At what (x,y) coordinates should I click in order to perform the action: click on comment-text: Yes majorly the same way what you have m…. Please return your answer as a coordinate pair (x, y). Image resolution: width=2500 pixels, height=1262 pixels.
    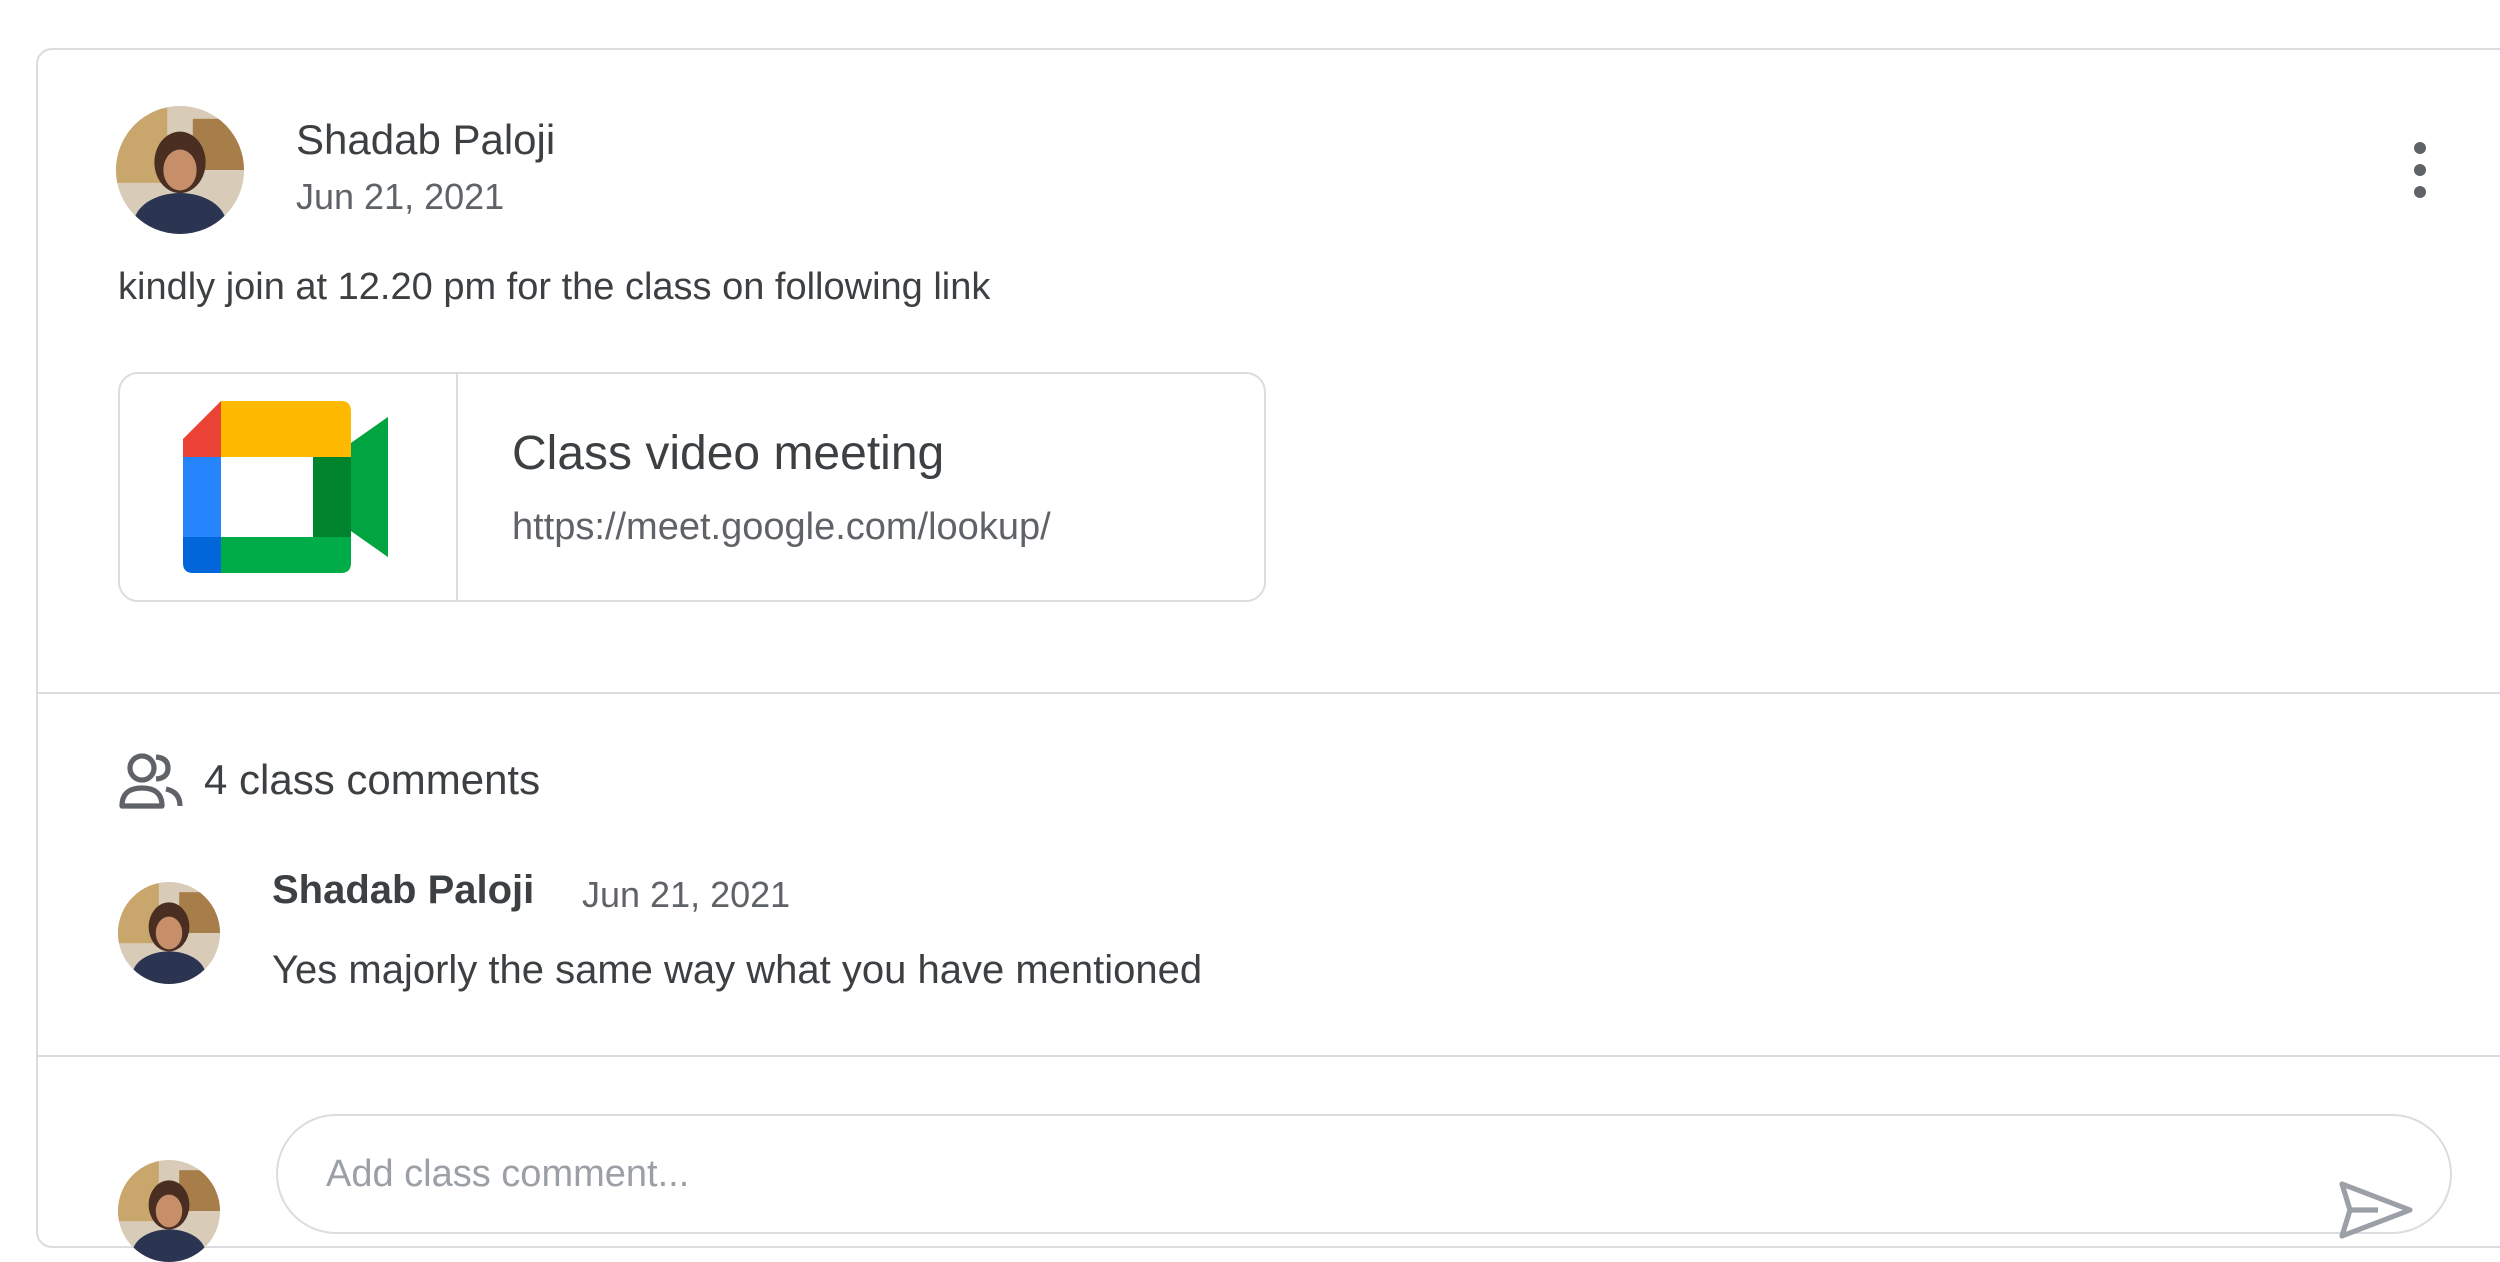
    Looking at the image, I should click on (737, 970).